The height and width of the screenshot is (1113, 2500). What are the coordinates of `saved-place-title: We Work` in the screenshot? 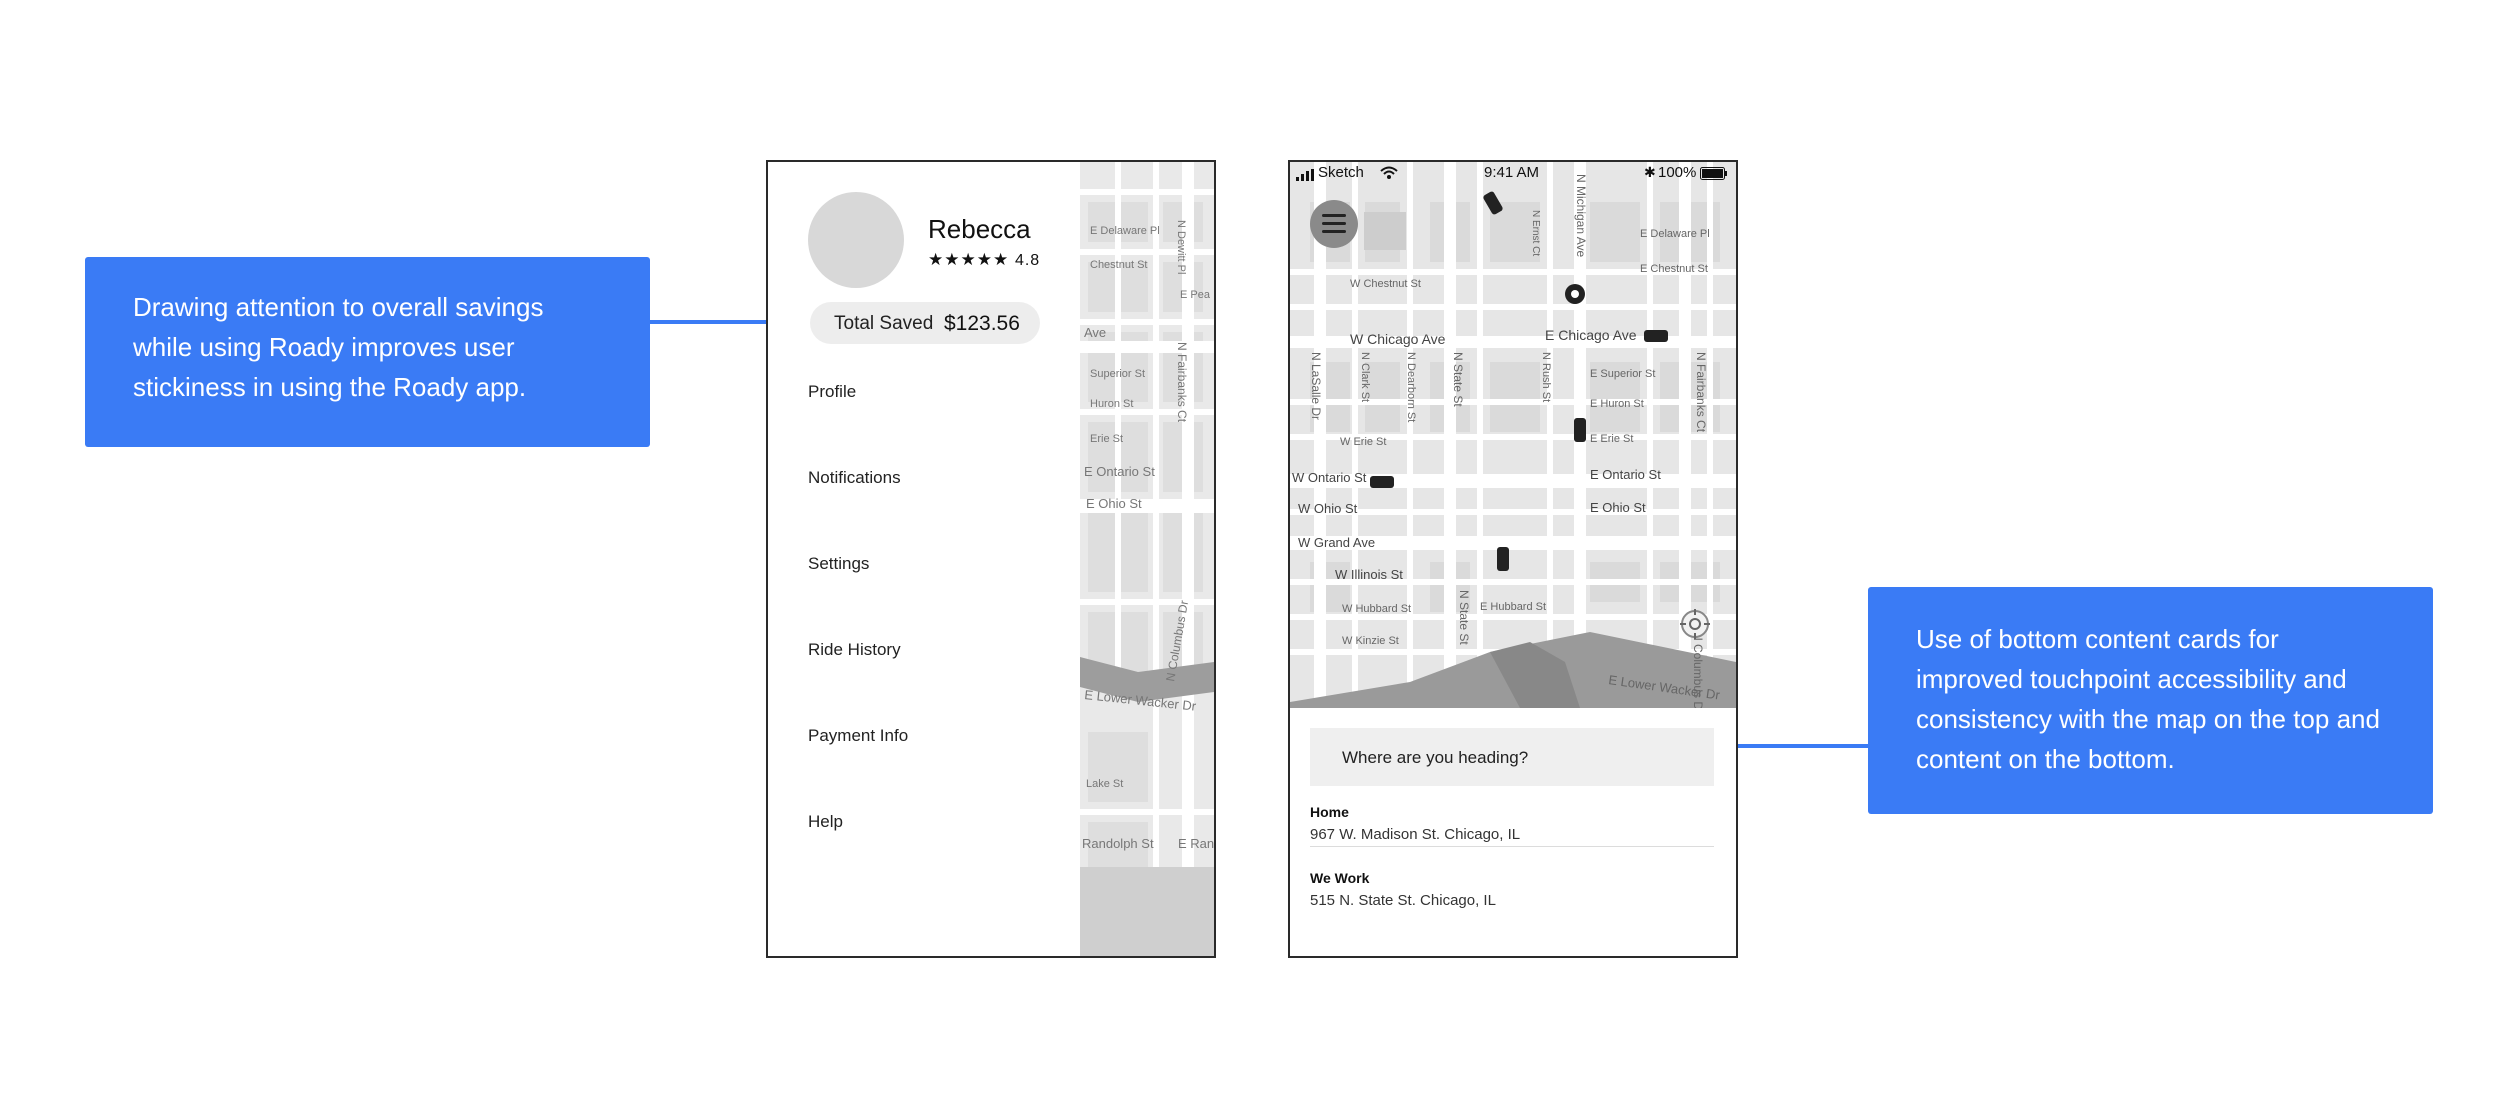 It's located at (1340, 878).